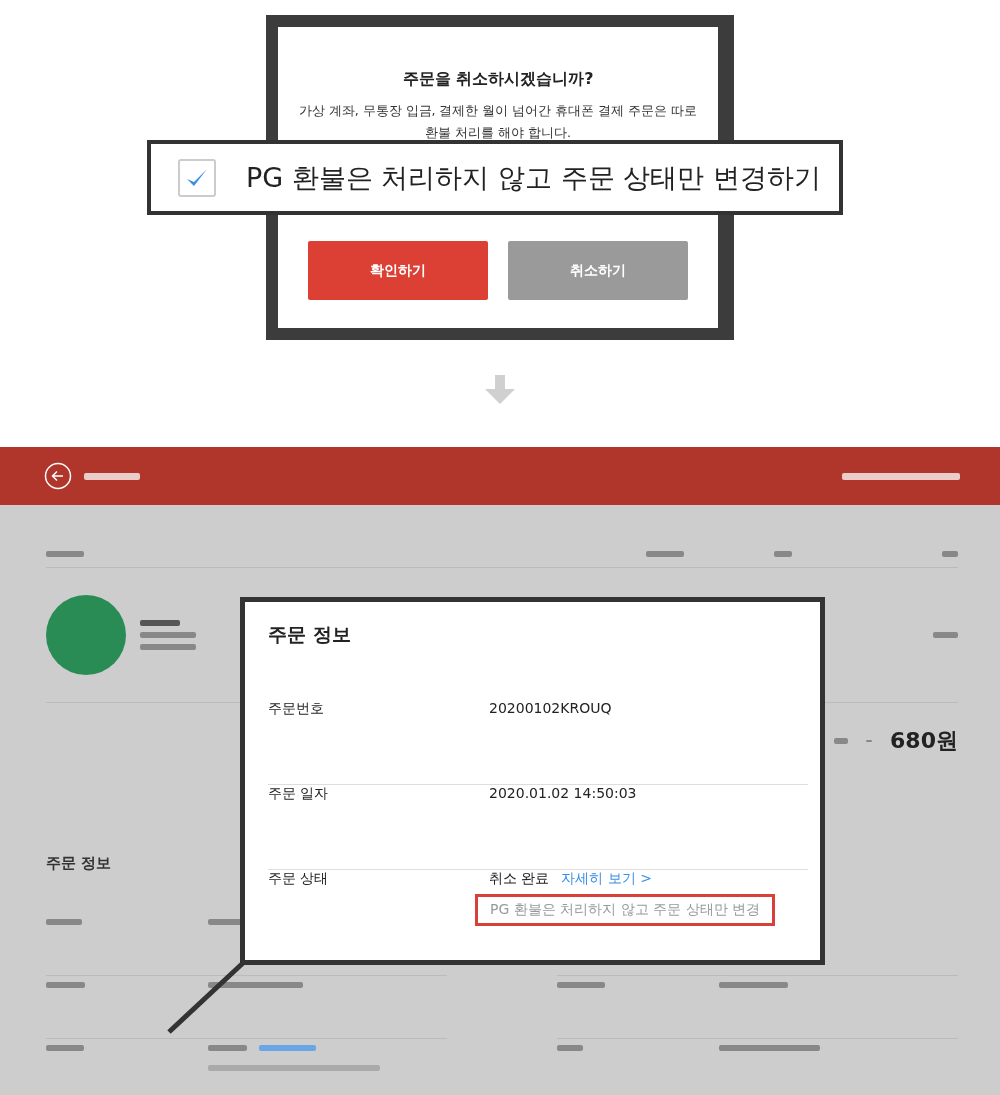 This screenshot has width=1000, height=1095. I want to click on panel-title: 주문 정보, so click(310, 634).